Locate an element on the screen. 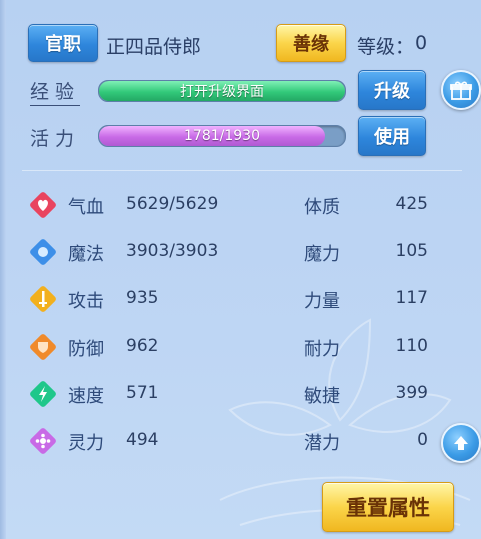 Image resolution: width=481 pixels, height=539 pixels. stat-row: 灵力 494 潜力 0 is located at coordinates (240, 441).